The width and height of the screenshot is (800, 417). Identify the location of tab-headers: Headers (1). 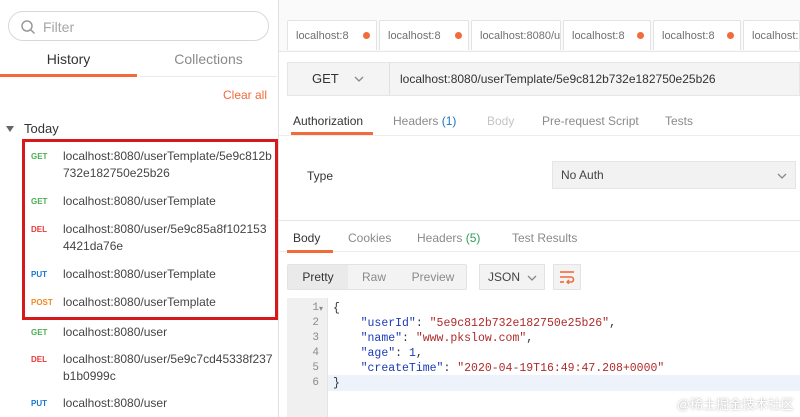
(424, 121).